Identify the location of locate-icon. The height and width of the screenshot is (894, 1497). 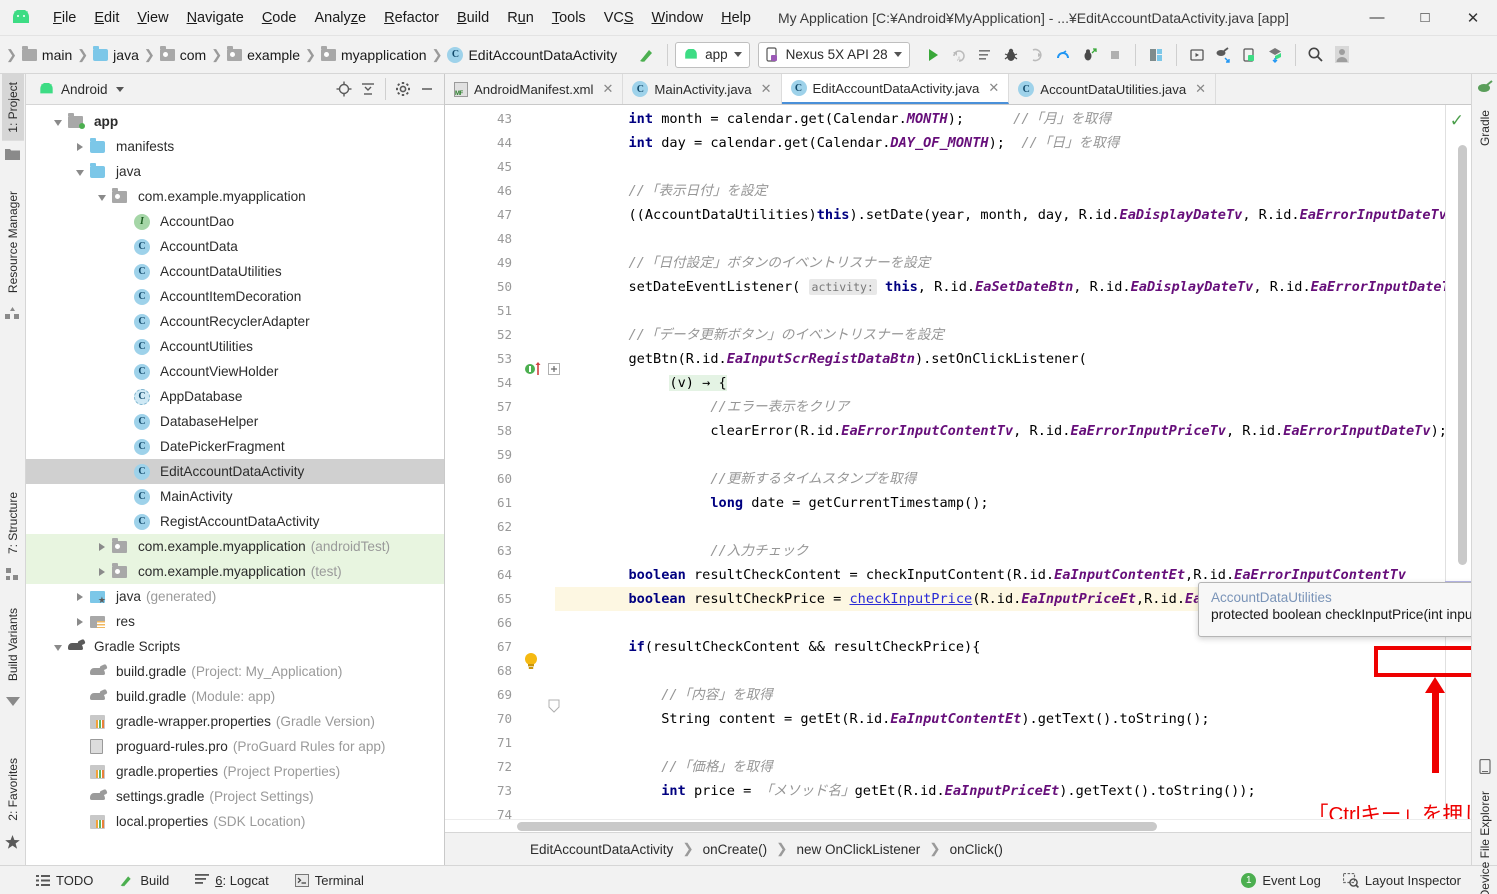
(344, 89).